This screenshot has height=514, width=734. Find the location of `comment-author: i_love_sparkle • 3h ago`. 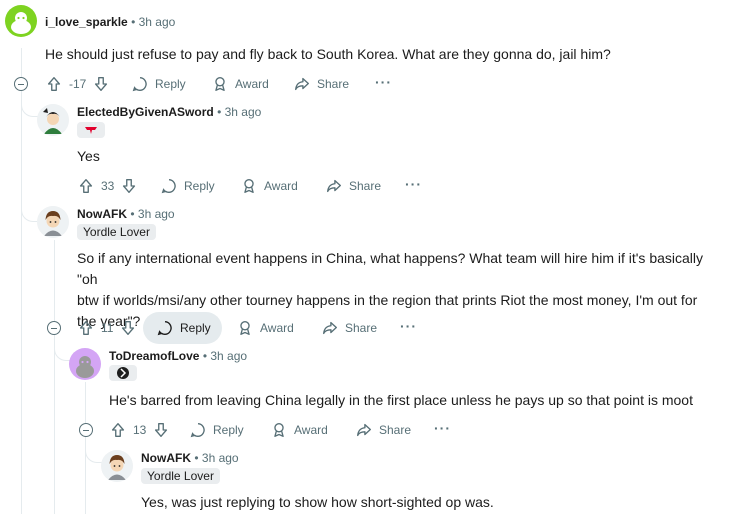

comment-author: i_love_sparkle • 3h ago is located at coordinates (110, 22).